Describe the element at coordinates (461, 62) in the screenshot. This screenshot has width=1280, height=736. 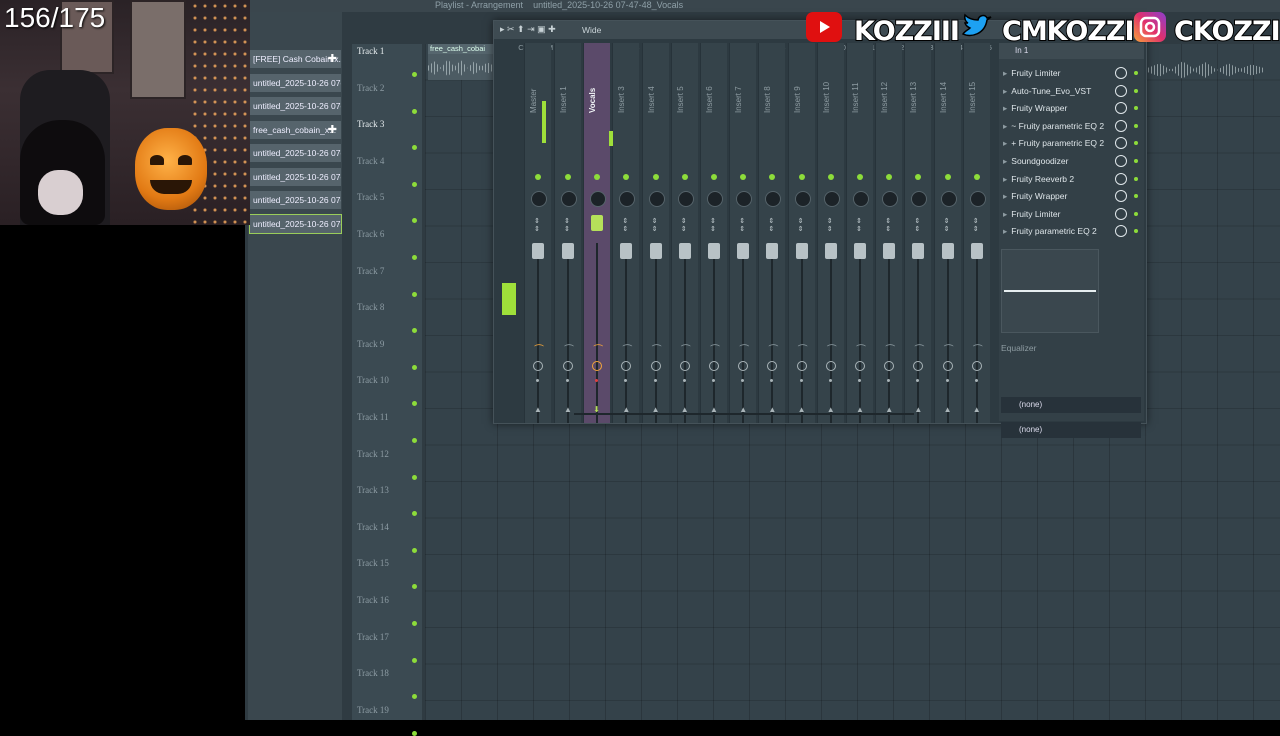
I see `audio-clip: free_cash_cobai` at that location.